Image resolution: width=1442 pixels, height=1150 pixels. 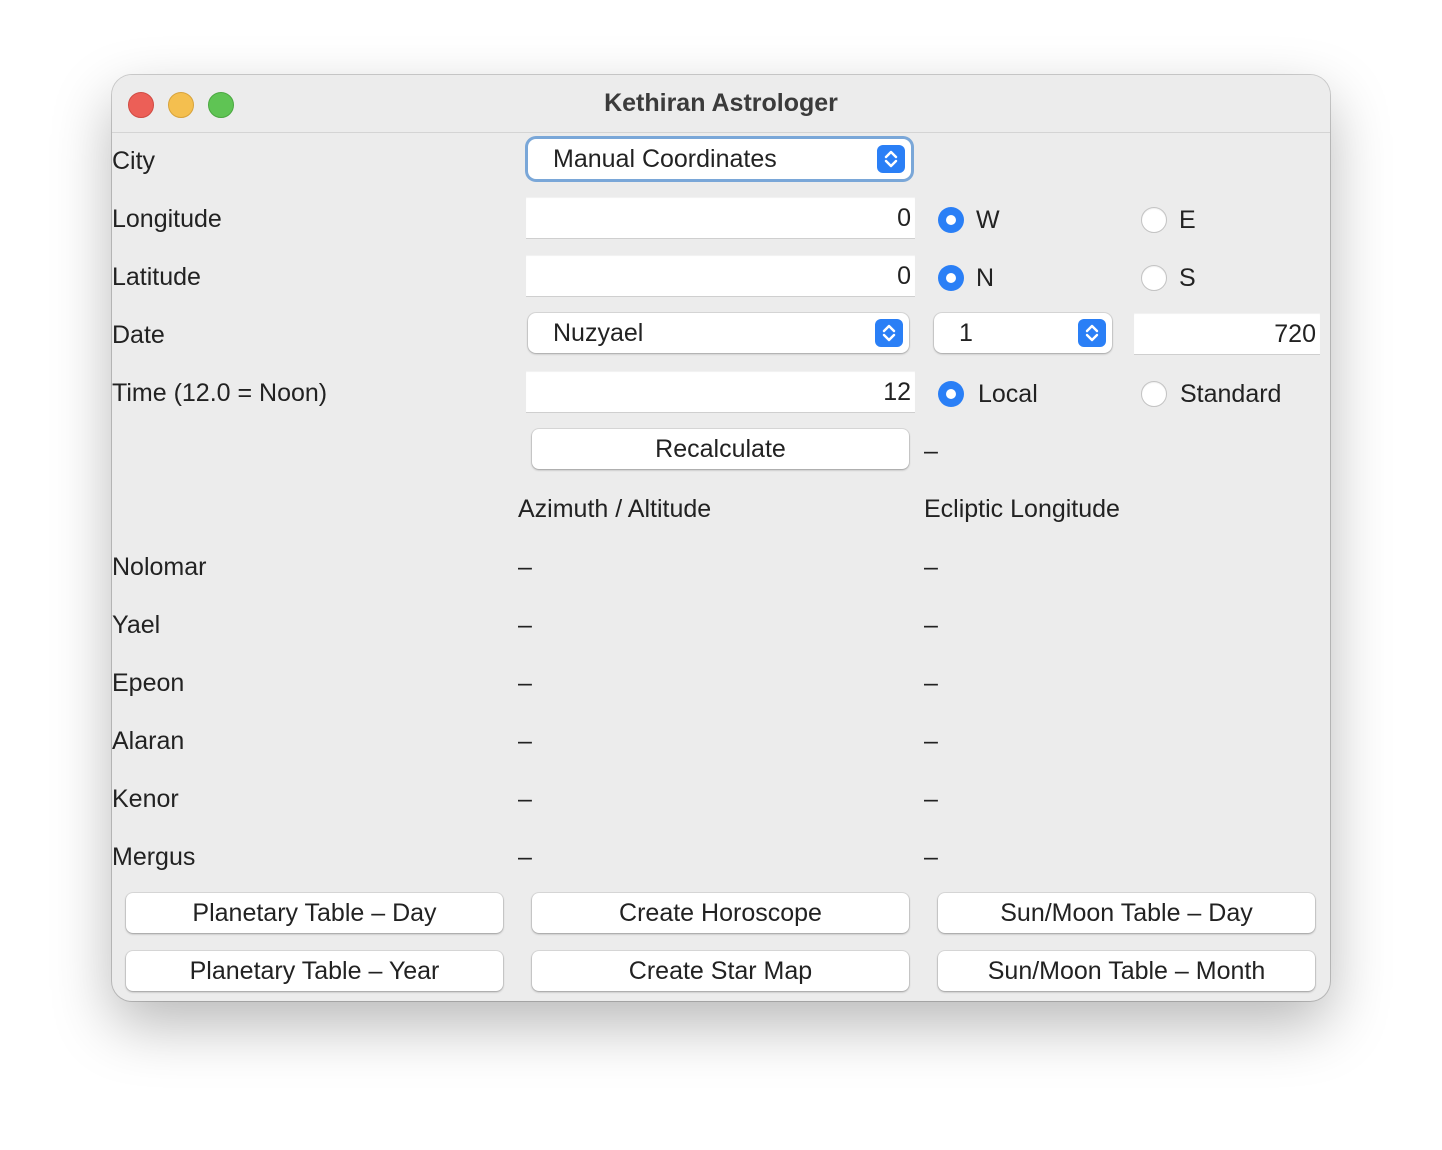 What do you see at coordinates (1126, 913) in the screenshot?
I see `sunmoon-table-day-button: Sun/Moon Table – Day` at bounding box center [1126, 913].